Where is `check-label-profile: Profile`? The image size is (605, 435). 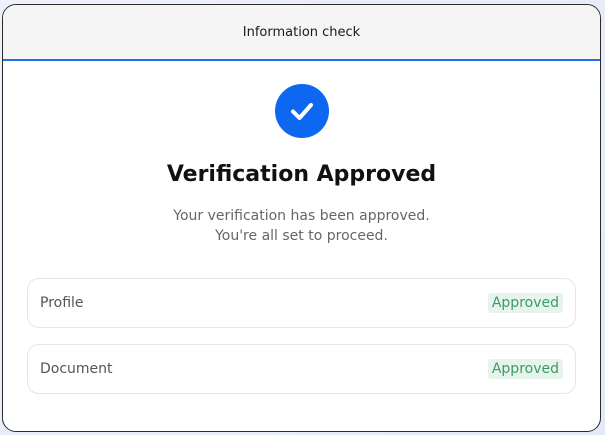
check-label-profile: Profile is located at coordinates (62, 303).